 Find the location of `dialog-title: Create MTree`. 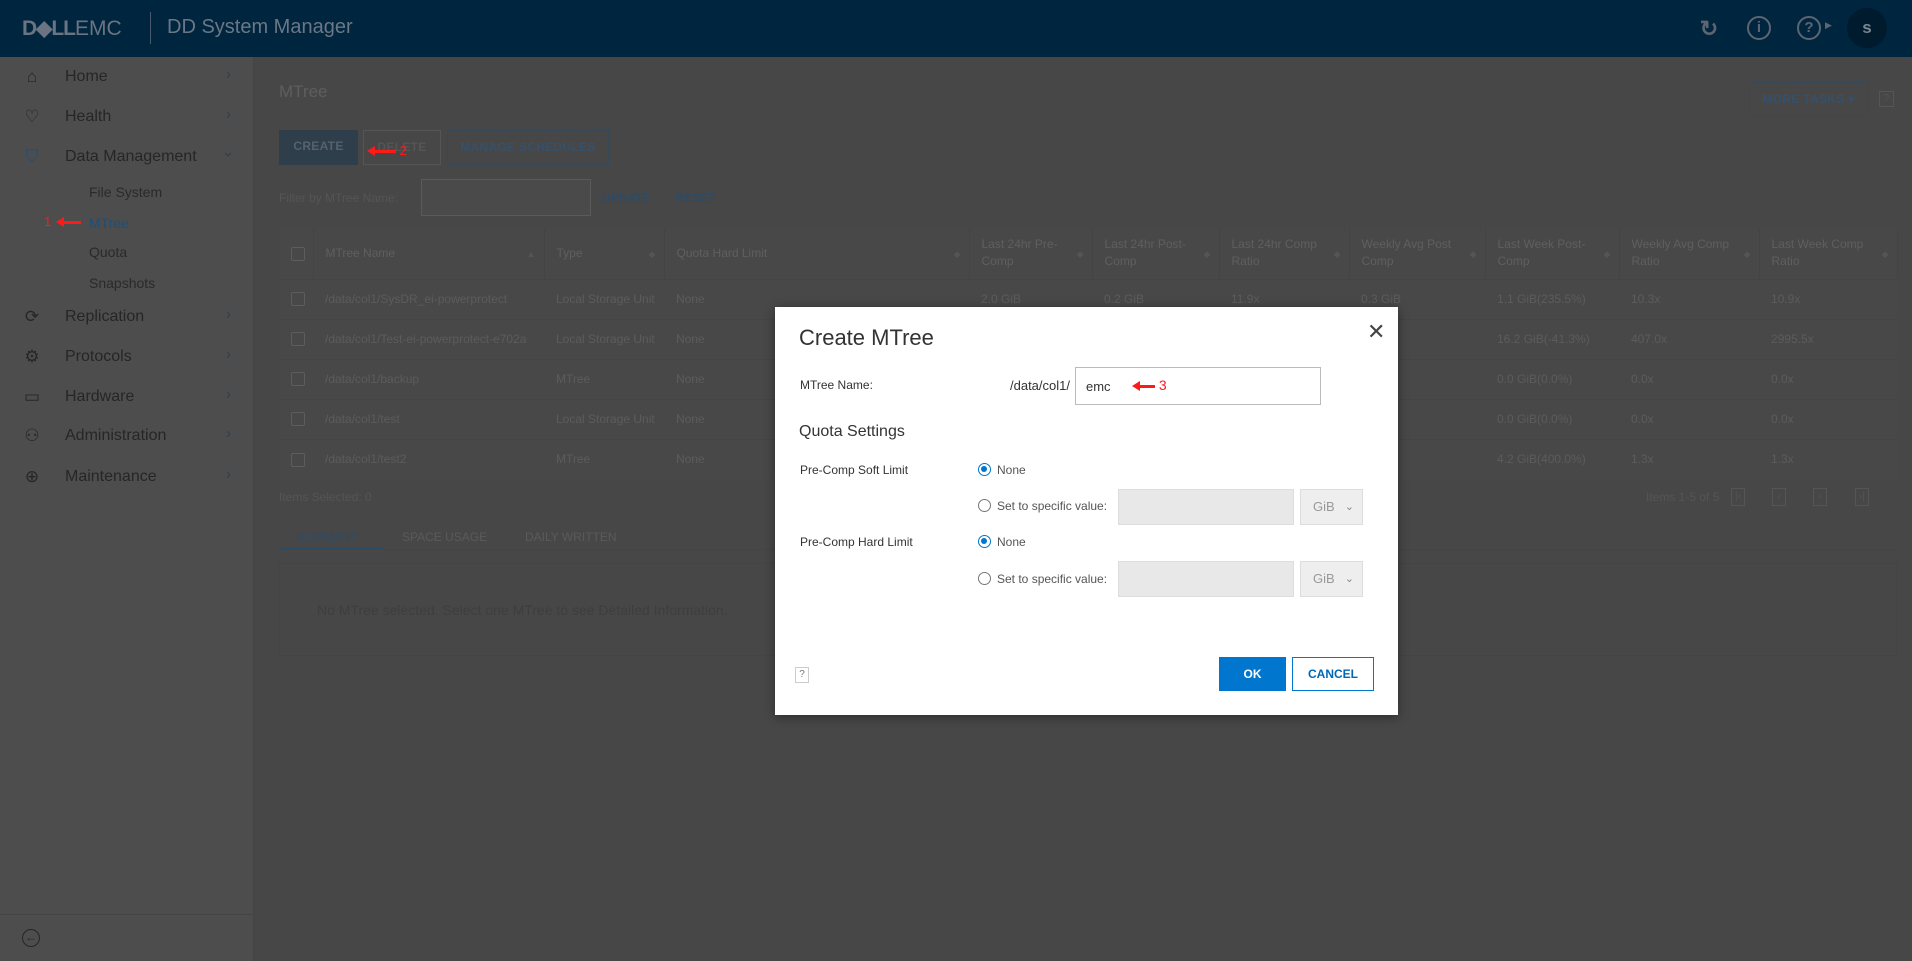

dialog-title: Create MTree is located at coordinates (866, 337).